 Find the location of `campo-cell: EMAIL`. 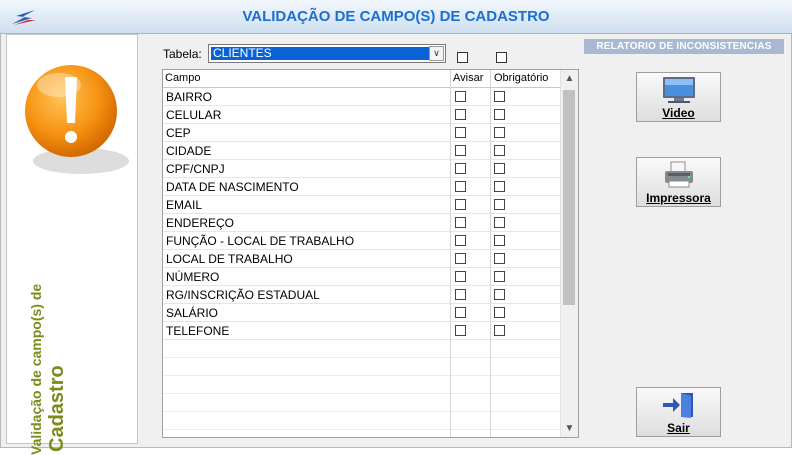

campo-cell: EMAIL is located at coordinates (184, 205).